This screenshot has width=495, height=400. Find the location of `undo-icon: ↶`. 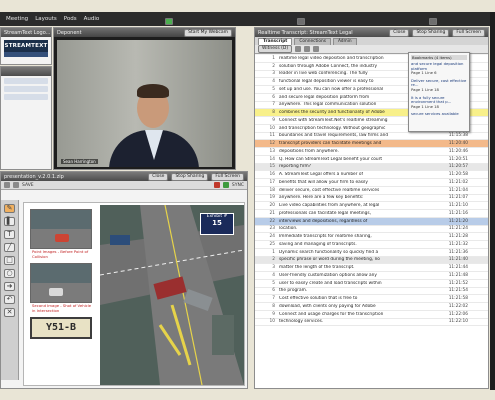

undo-icon: ↶ is located at coordinates (9, 299).